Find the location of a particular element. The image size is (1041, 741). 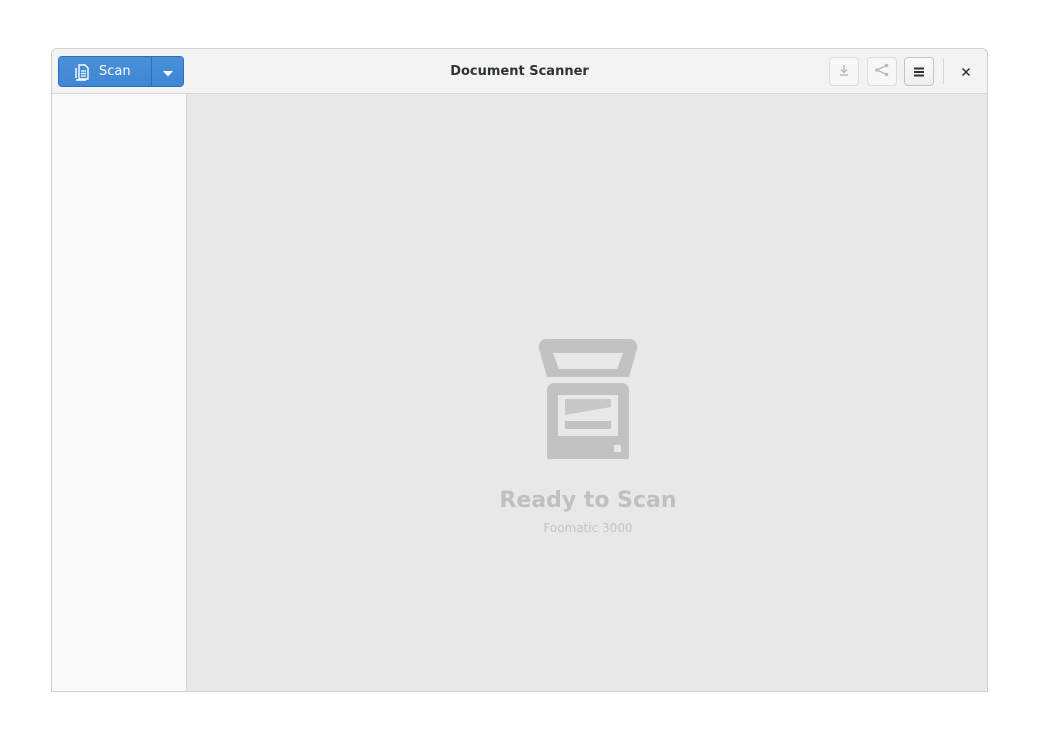

scanner-icon is located at coordinates (588, 399).